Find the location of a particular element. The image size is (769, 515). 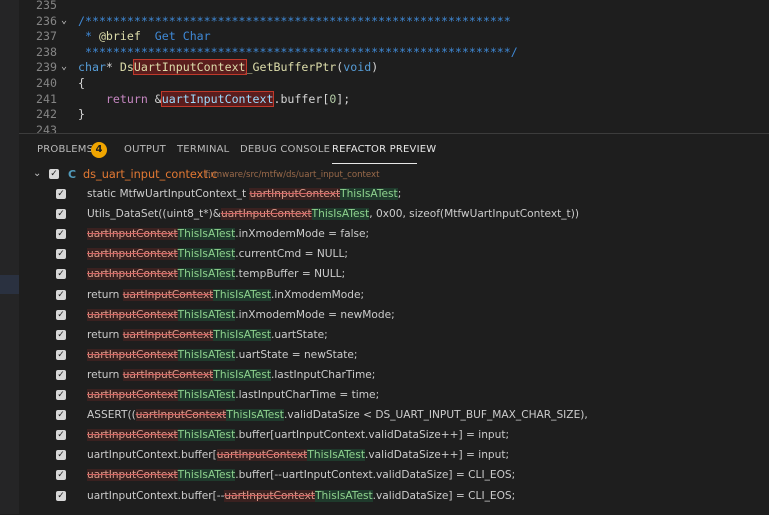

unchanged-text: ASSERT(( is located at coordinates (111, 415).